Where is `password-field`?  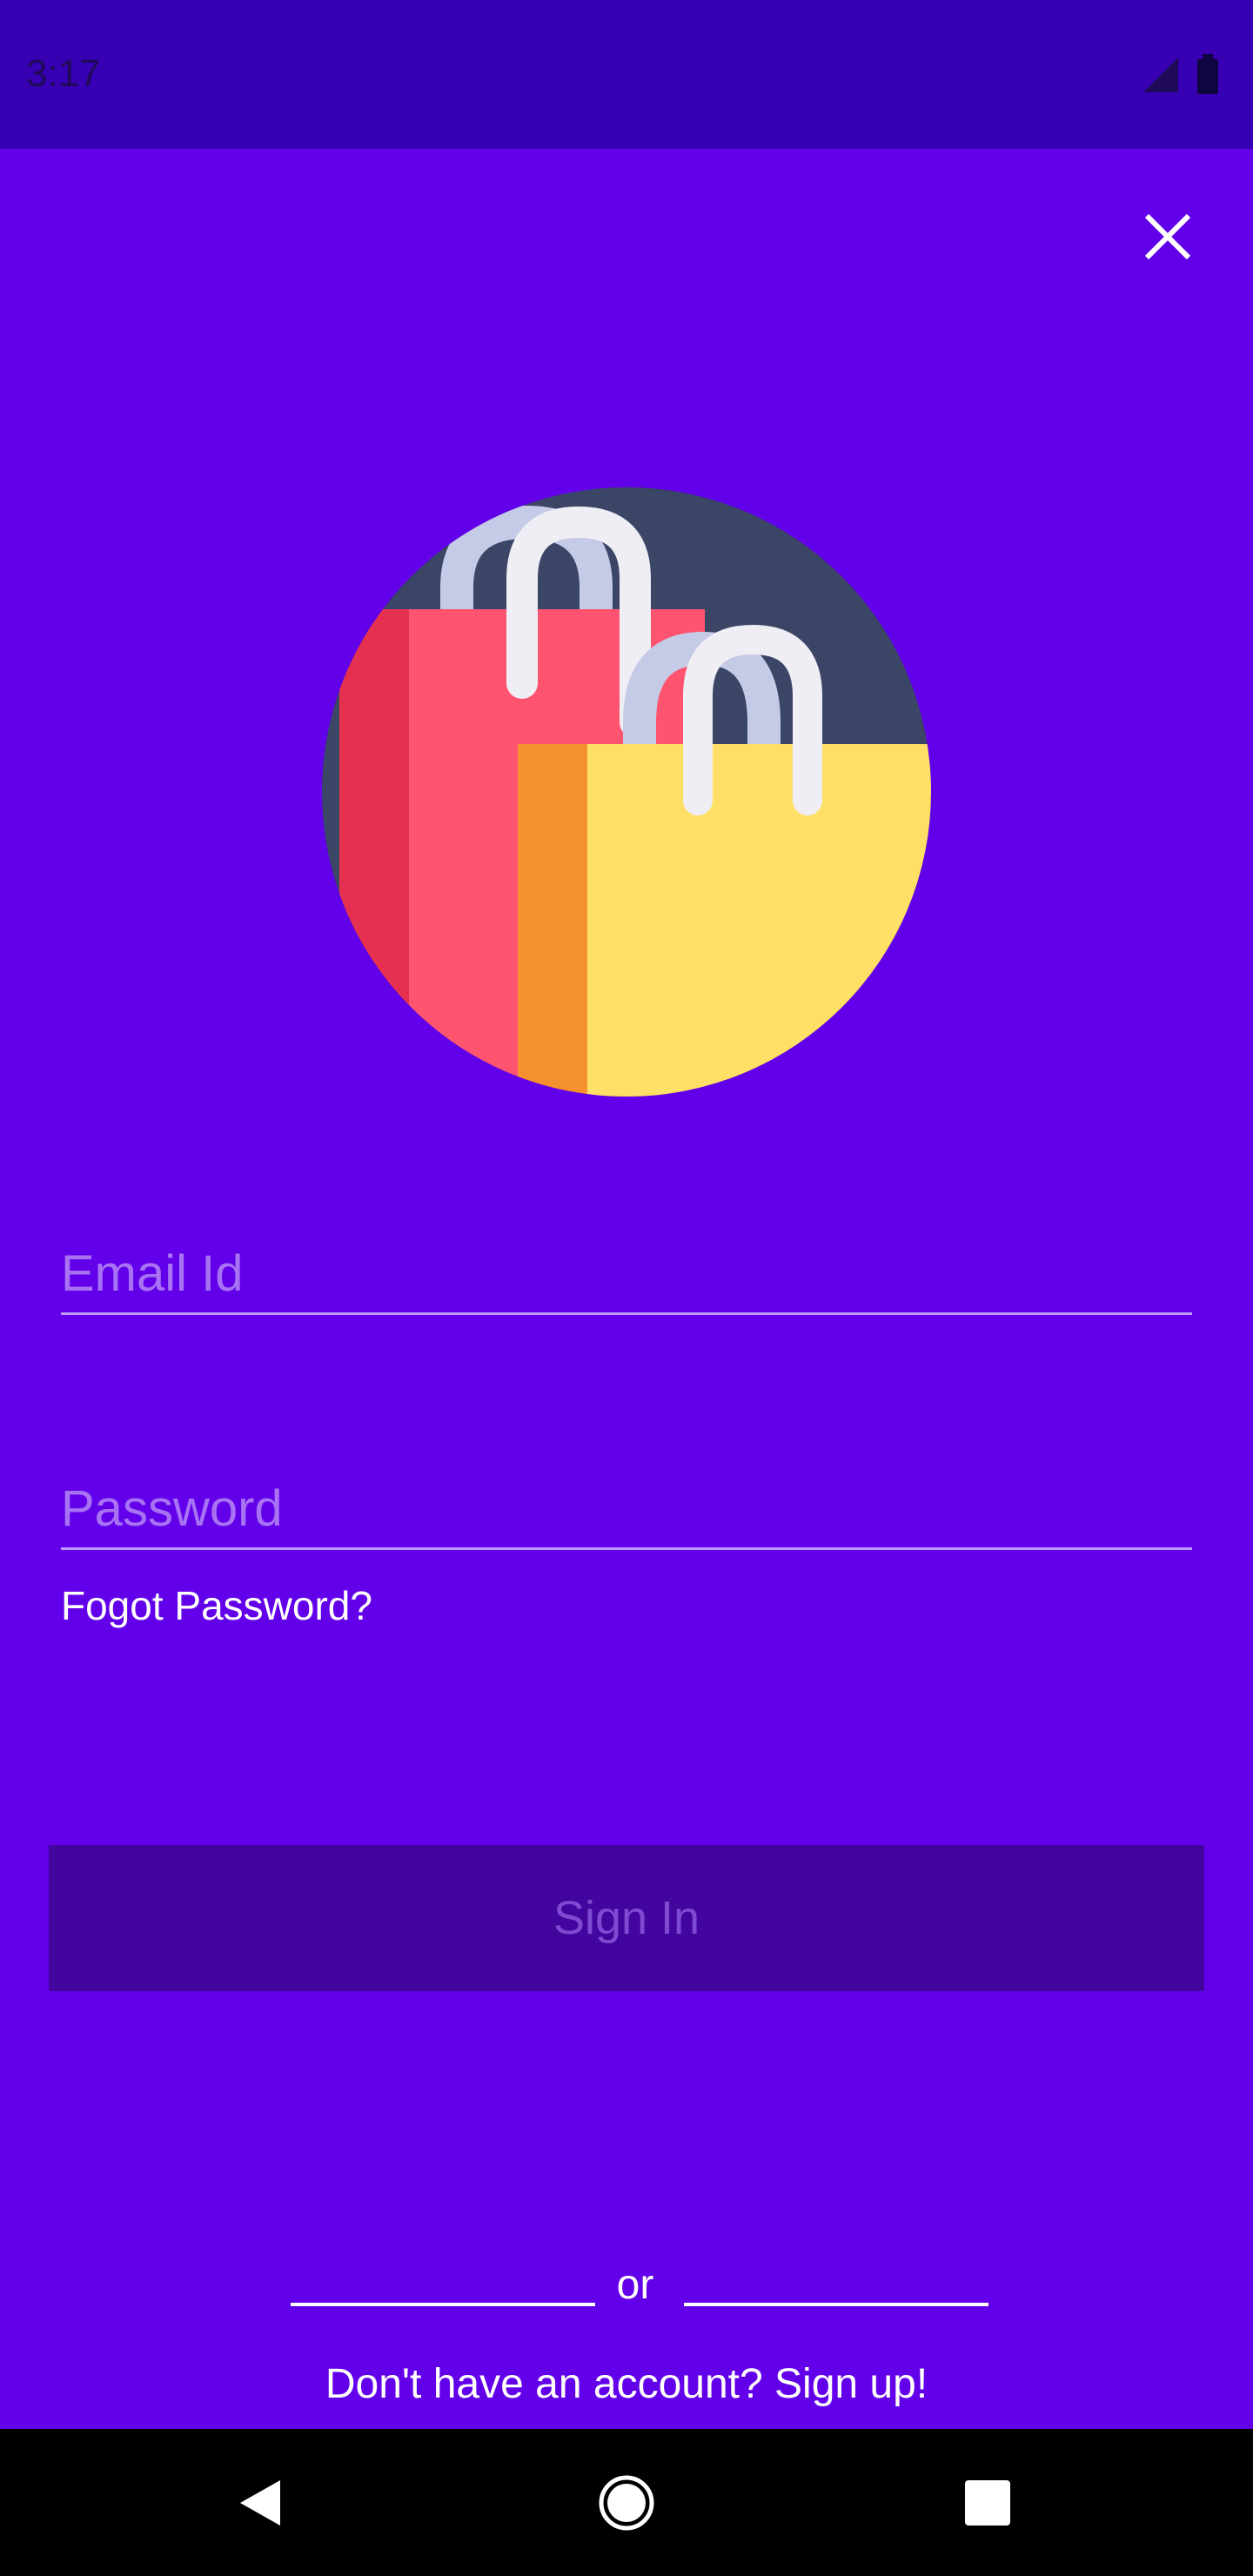 password-field is located at coordinates (626, 1509).